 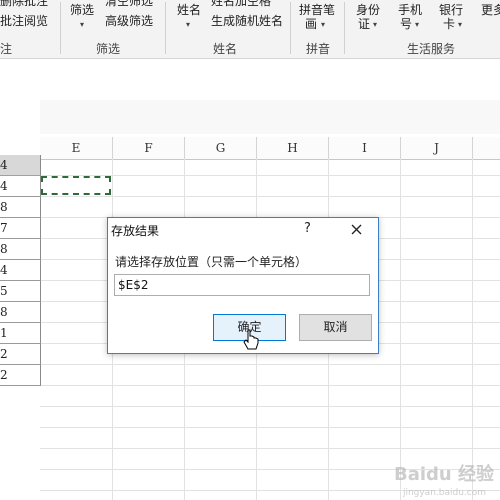 What do you see at coordinates (270, 117) in the screenshot?
I see `formula-area` at bounding box center [270, 117].